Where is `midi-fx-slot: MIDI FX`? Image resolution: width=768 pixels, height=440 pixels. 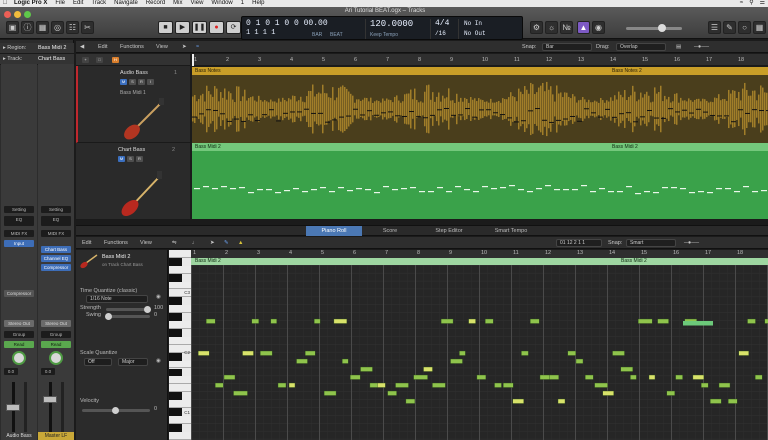 midi-fx-slot: MIDI FX is located at coordinates (19, 233).